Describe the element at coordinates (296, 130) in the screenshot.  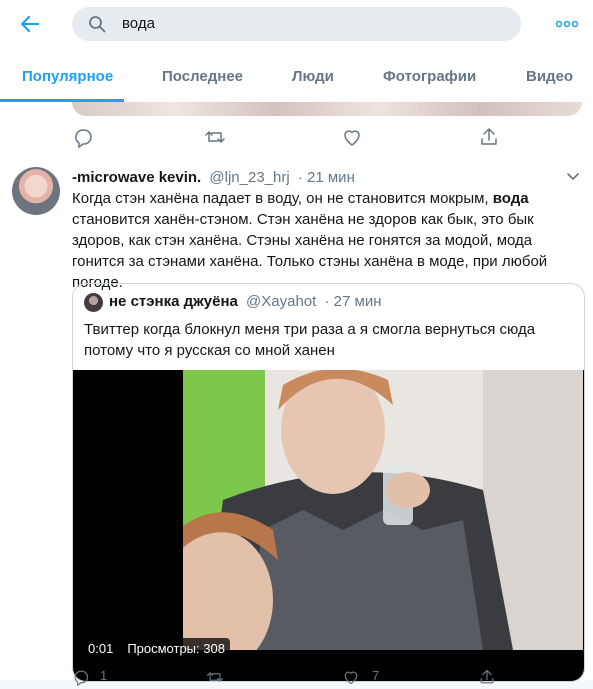
I see `previous-tweet` at that location.